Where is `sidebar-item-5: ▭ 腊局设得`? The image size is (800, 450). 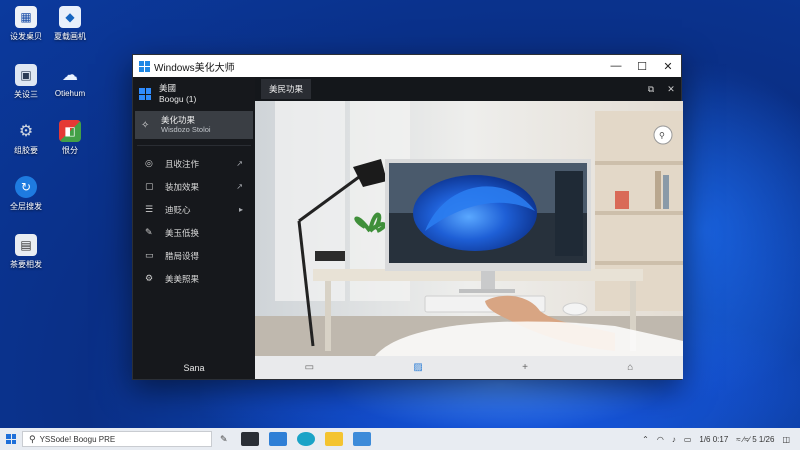
sidebar-item-5: ▭ 腊局设得 is located at coordinates (194, 255).